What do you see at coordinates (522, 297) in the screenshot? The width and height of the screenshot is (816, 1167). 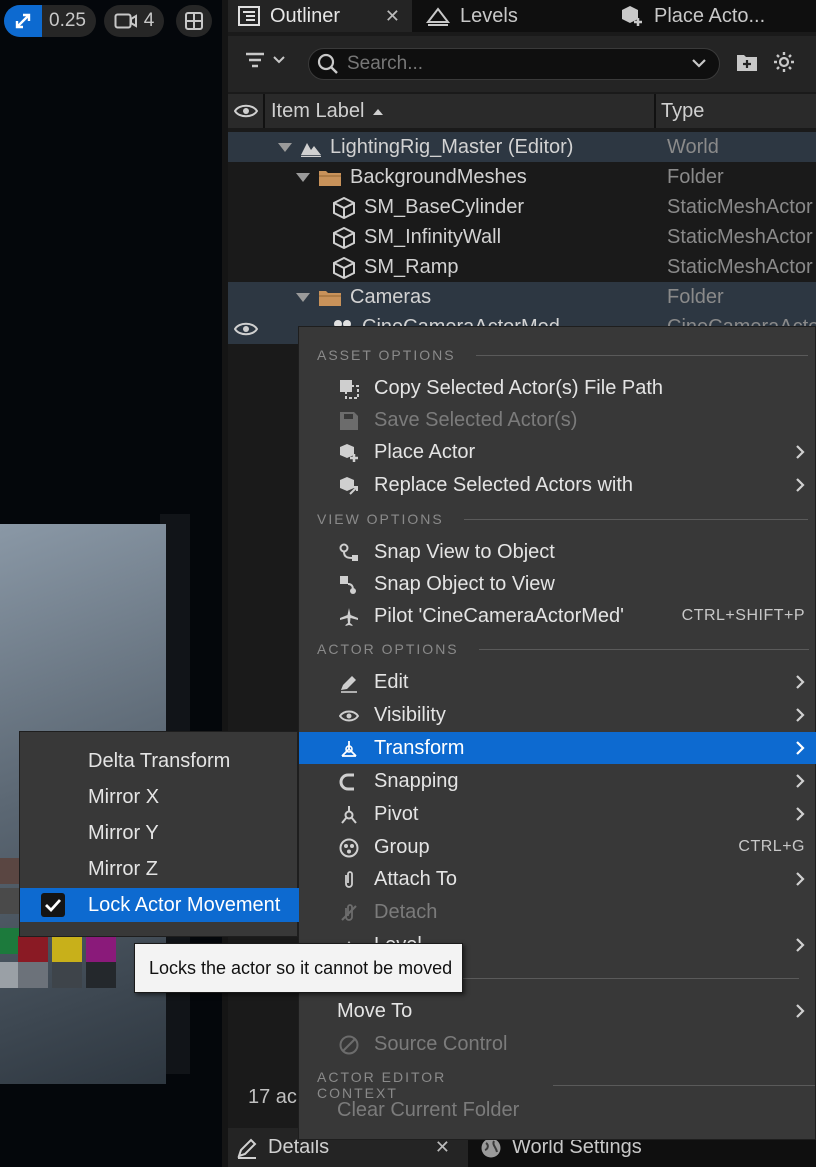 I see `tree-row-folder: Cameras Folder` at bounding box center [522, 297].